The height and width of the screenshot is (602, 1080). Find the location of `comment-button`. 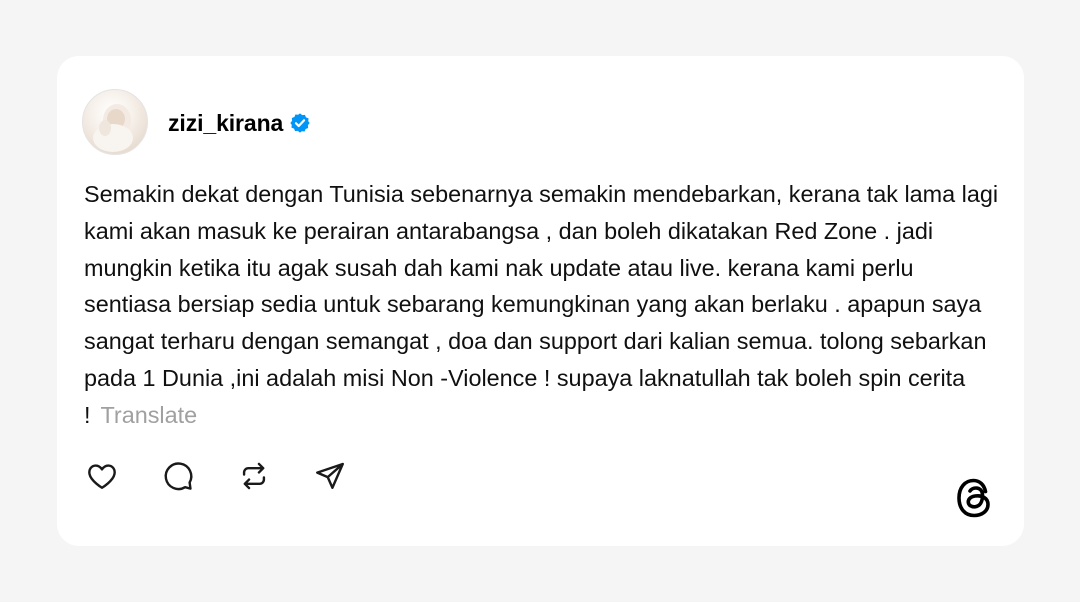

comment-button is located at coordinates (178, 476).